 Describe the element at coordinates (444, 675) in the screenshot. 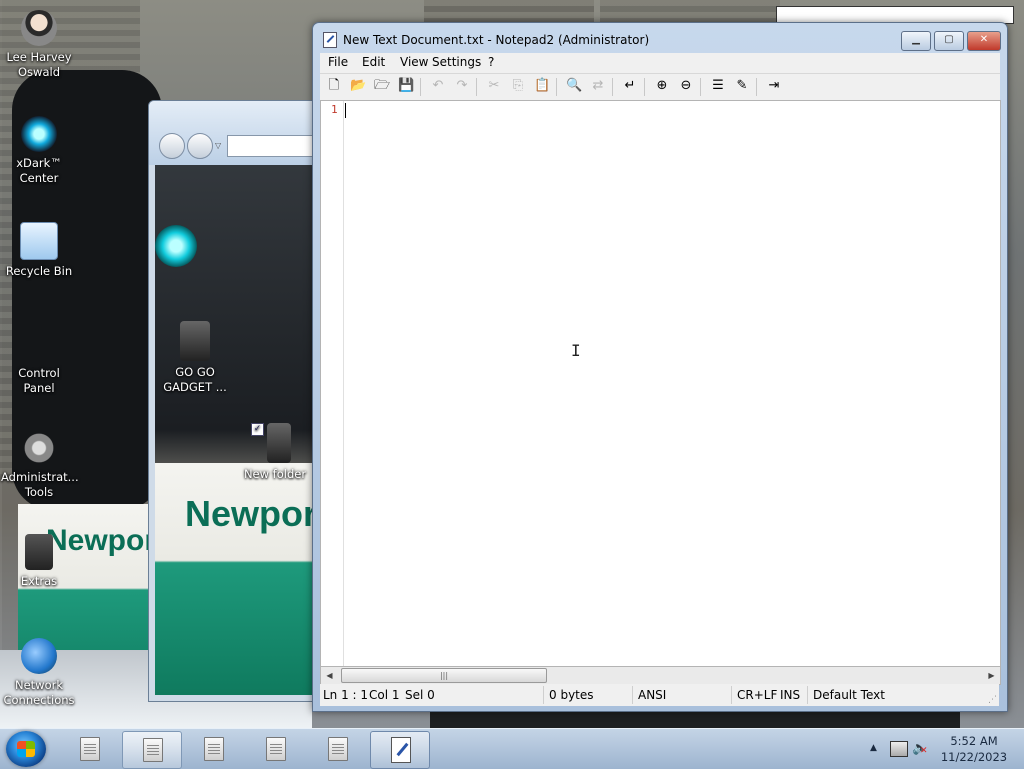

I see `scrollbar-thumb: |||` at that location.